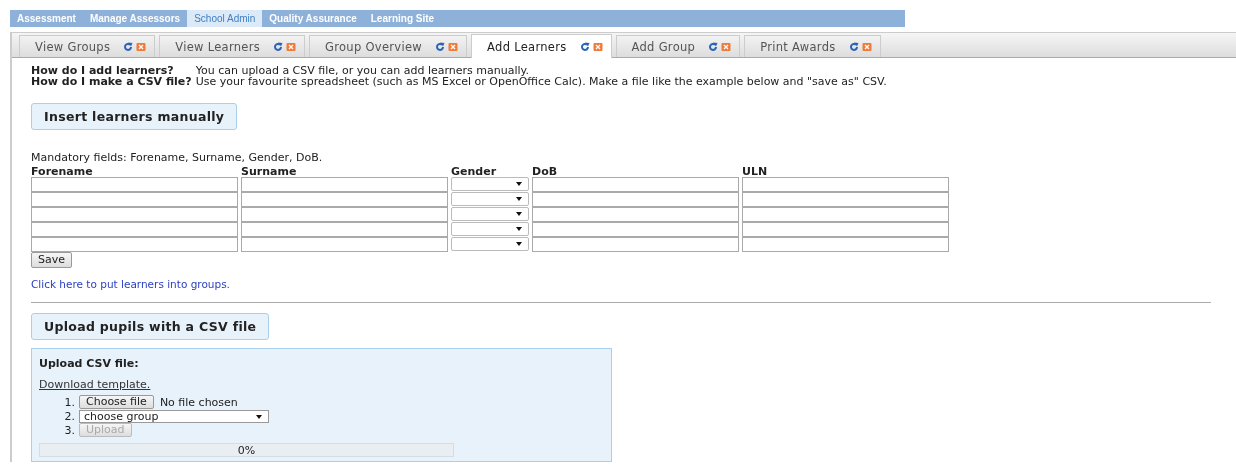  Describe the element at coordinates (755, 171) in the screenshot. I see `column-header: ULN` at that location.